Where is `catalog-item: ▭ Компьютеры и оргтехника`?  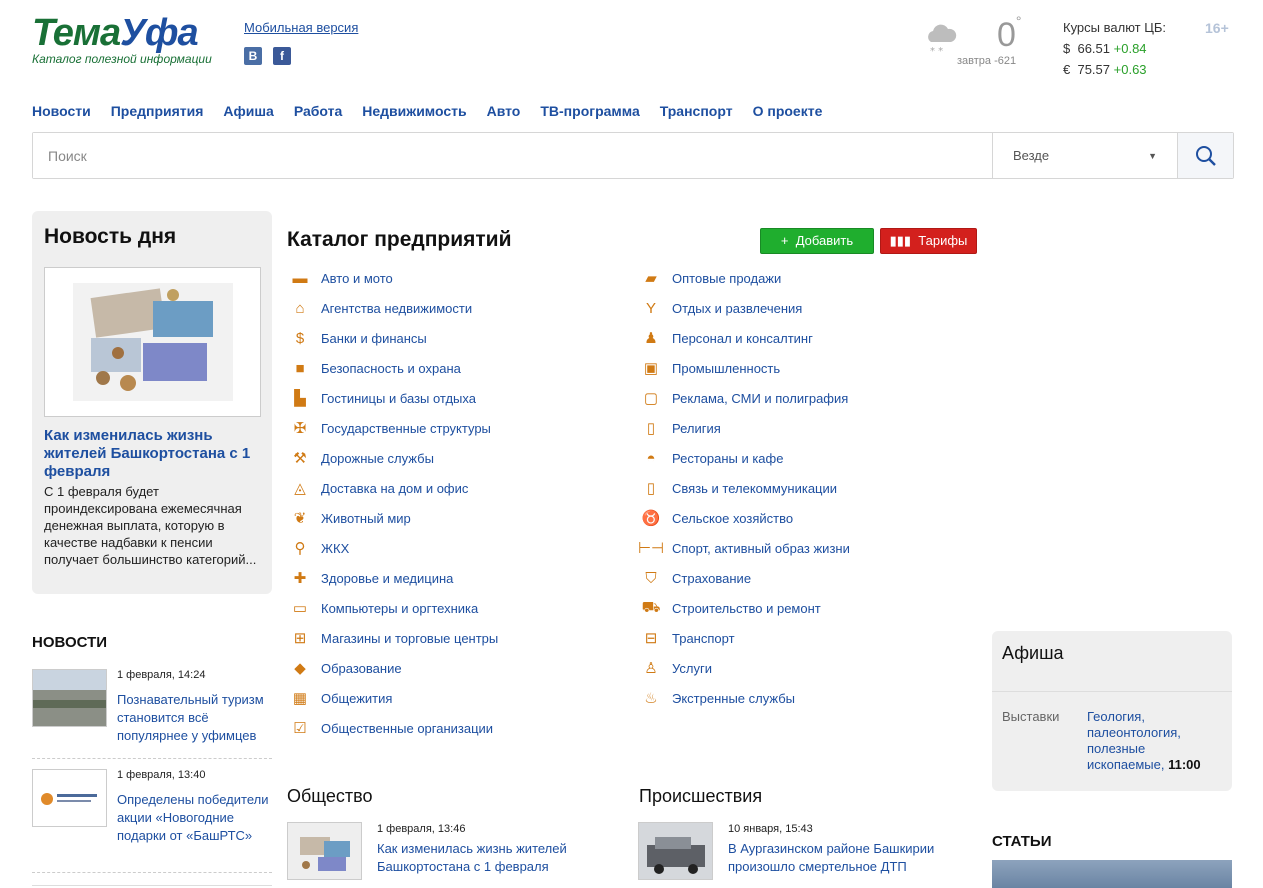
catalog-item: ▭ Компьютеры и оргтехника is located at coordinates (383, 608).